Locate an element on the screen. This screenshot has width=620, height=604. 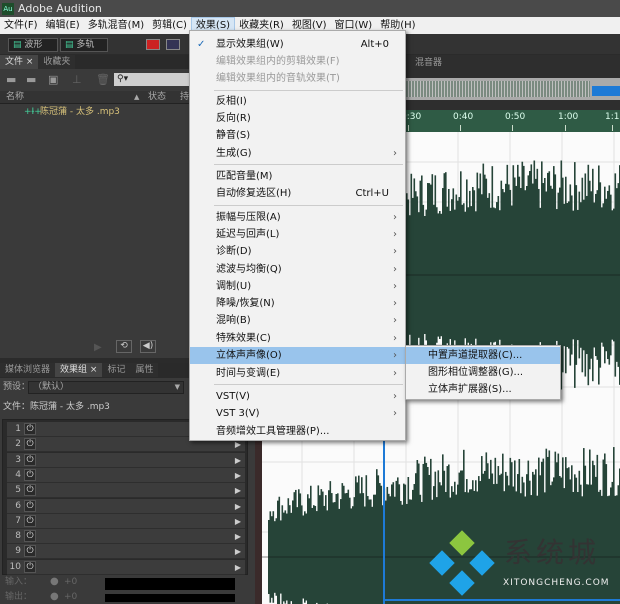
menu-clip: 剪辑(C) is located at coordinates (169, 25).